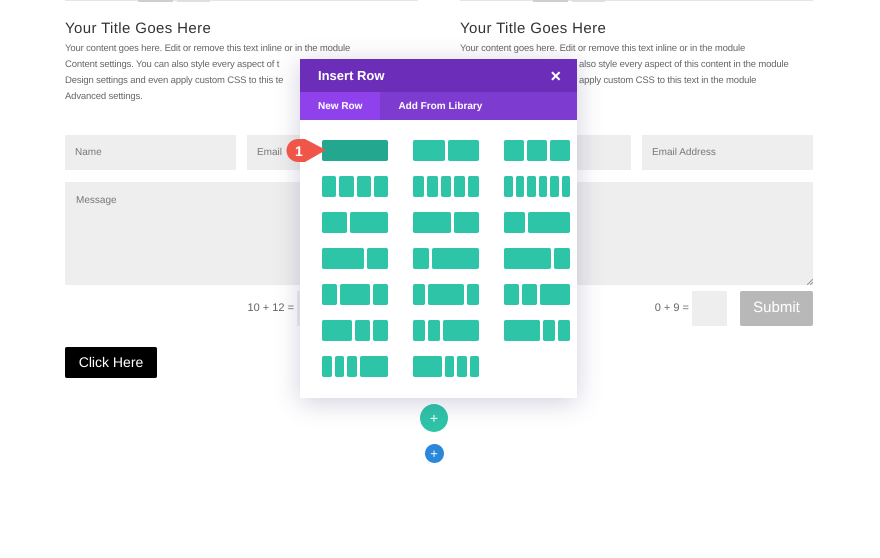  Describe the element at coordinates (434, 453) in the screenshot. I see `add-button: +` at that location.